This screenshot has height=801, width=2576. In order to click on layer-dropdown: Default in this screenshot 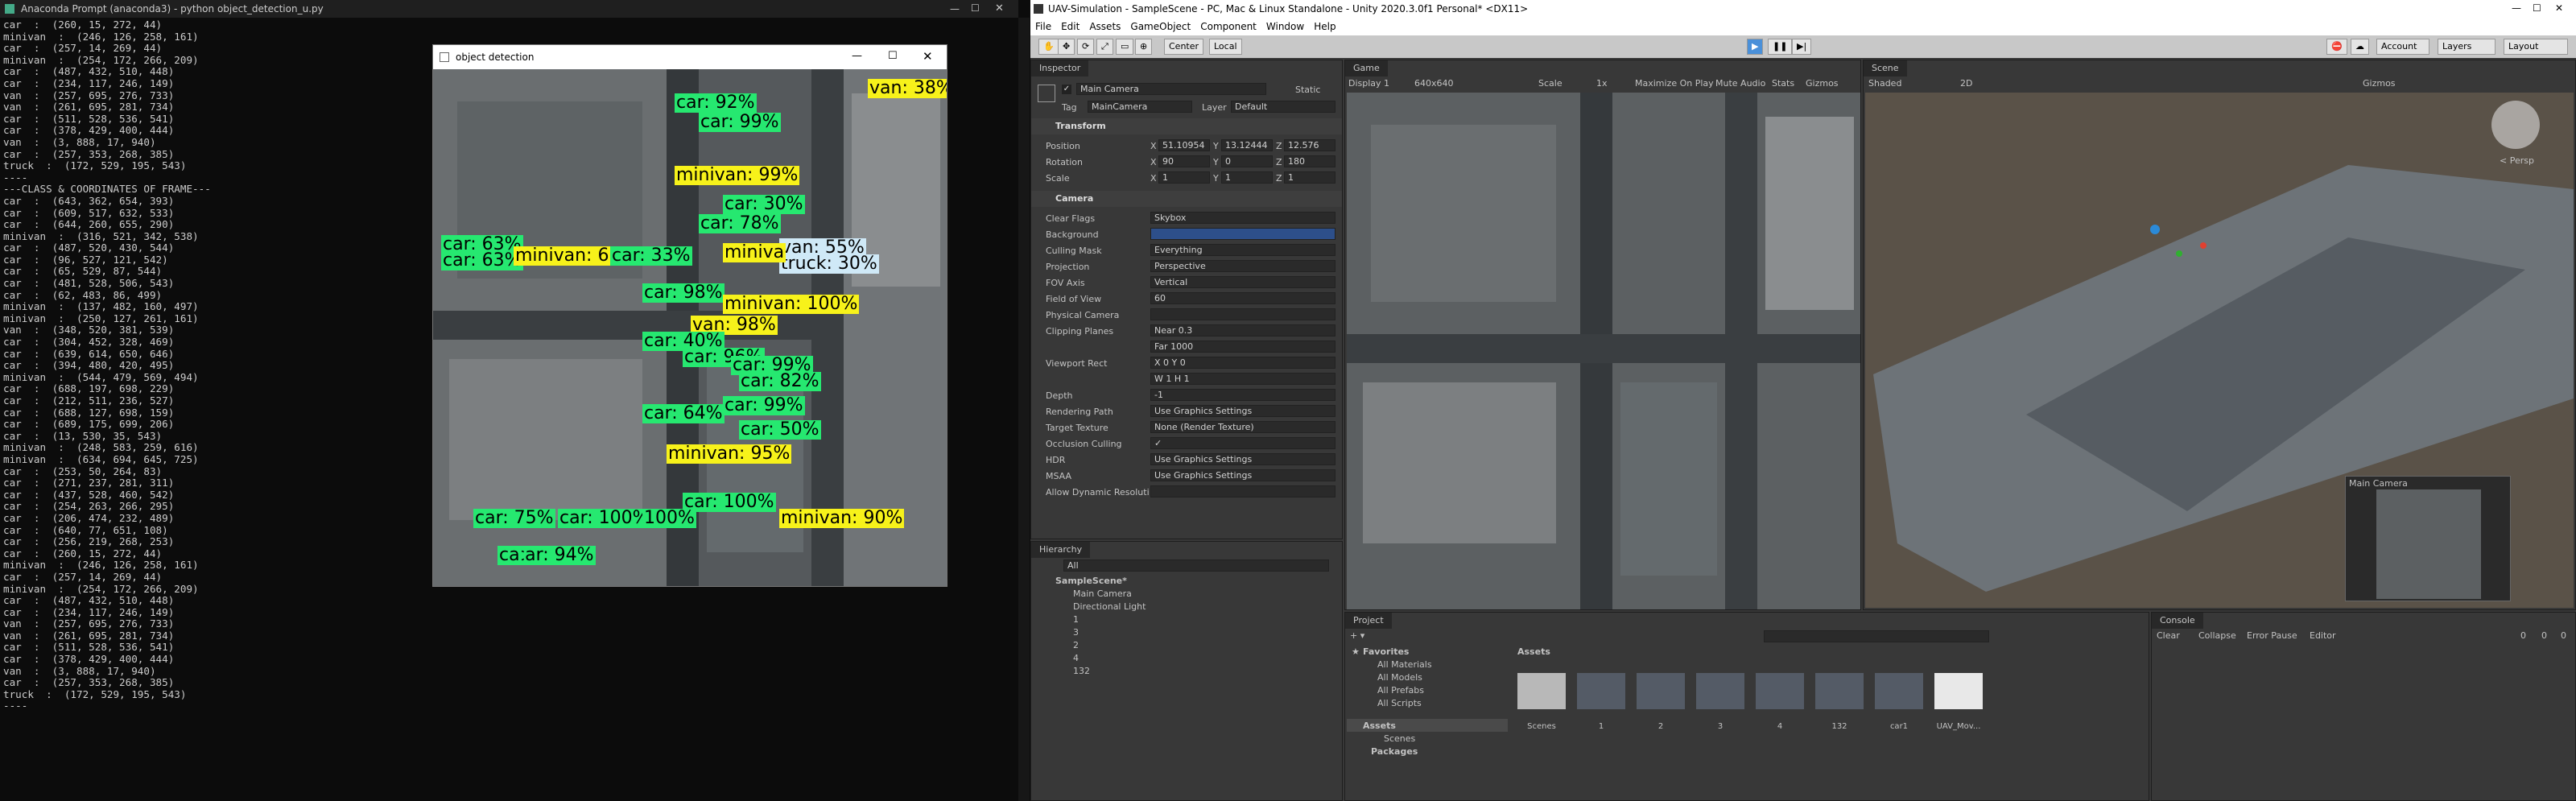, I will do `click(1283, 107)`.